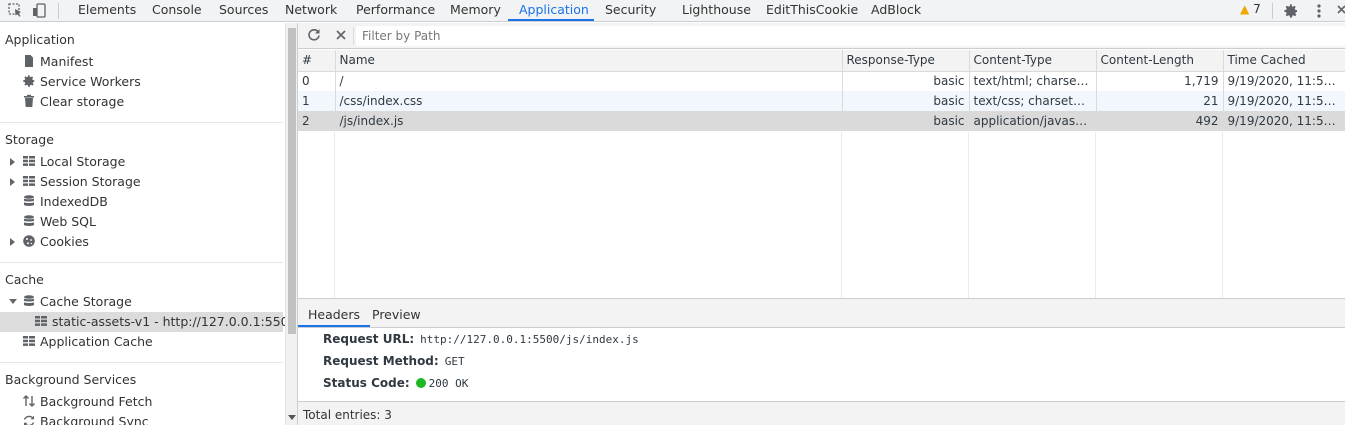 The width and height of the screenshot is (1345, 428). What do you see at coordinates (107, 11) in the screenshot?
I see `tab-elements: Elements` at bounding box center [107, 11].